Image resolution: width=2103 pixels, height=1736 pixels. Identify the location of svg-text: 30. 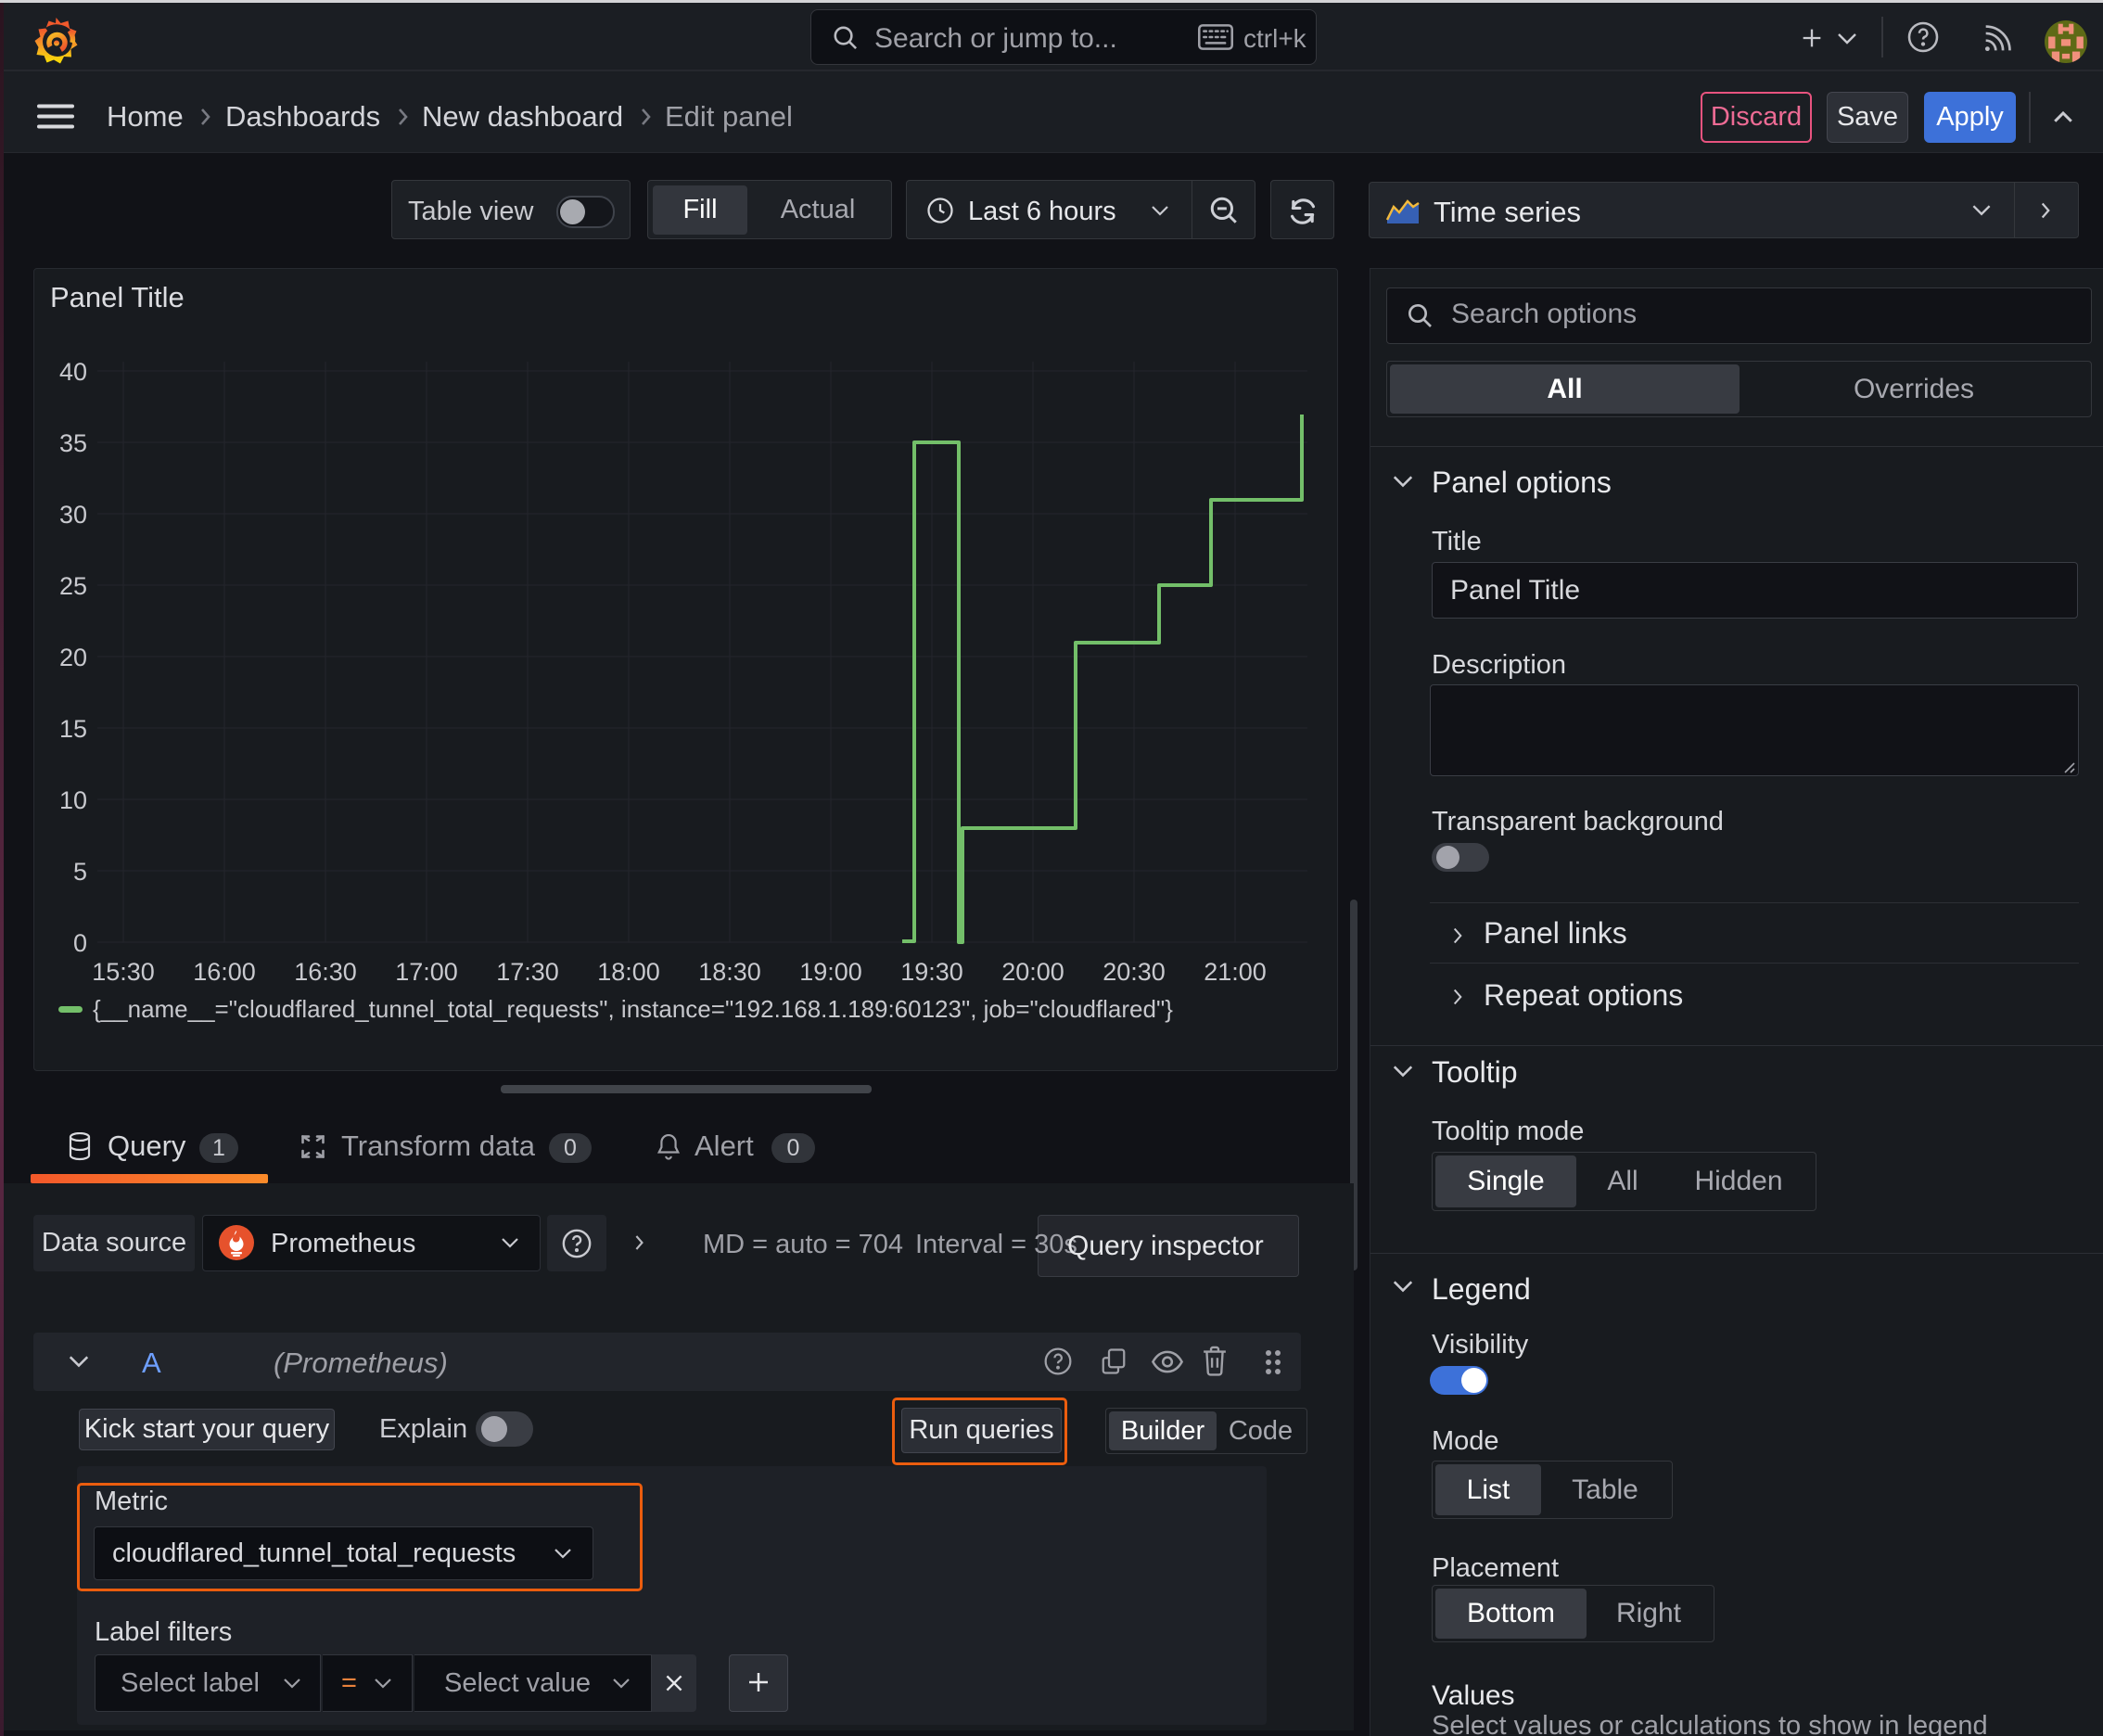
(73, 515).